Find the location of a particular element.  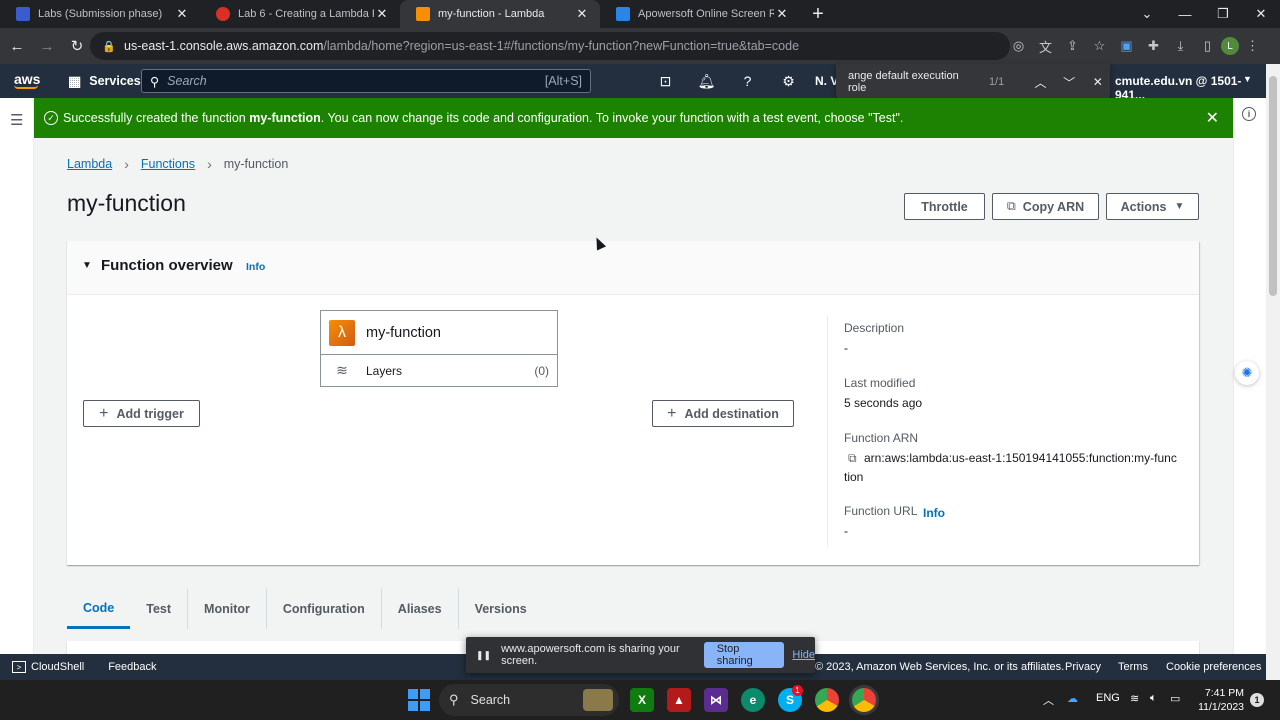

find-query: ange default execution role is located at coordinates (910, 82).